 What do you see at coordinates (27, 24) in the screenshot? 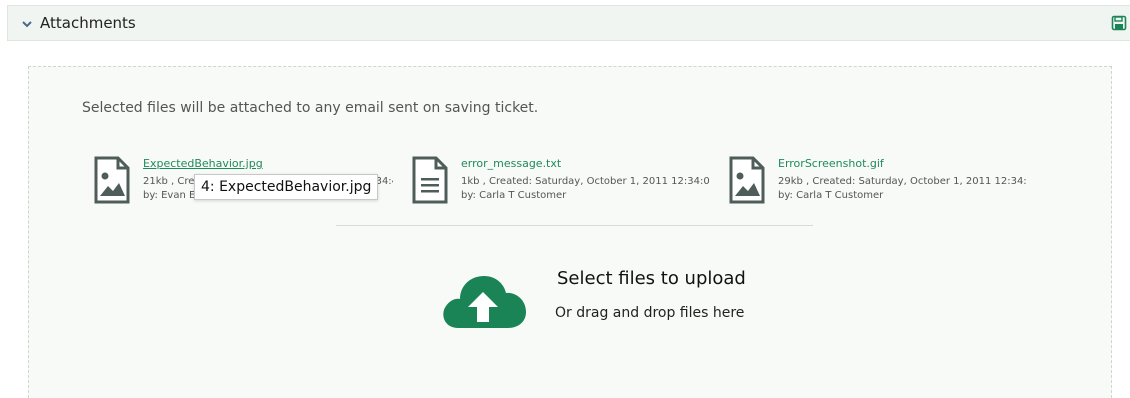
I see `chevron-down-icon` at bounding box center [27, 24].